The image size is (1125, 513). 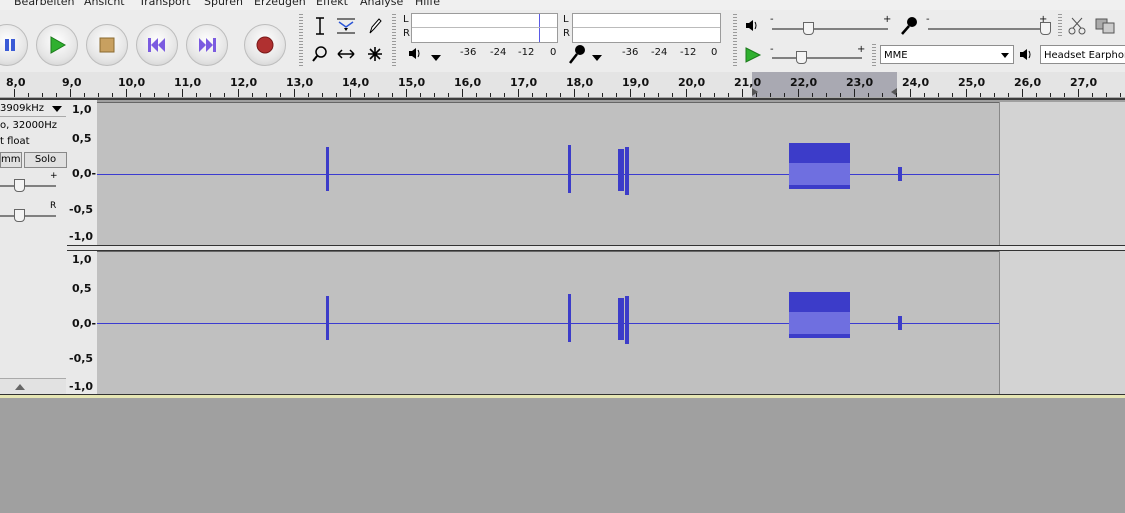 I want to click on menu-bearbeiten: Bearbeiten, so click(x=44, y=4).